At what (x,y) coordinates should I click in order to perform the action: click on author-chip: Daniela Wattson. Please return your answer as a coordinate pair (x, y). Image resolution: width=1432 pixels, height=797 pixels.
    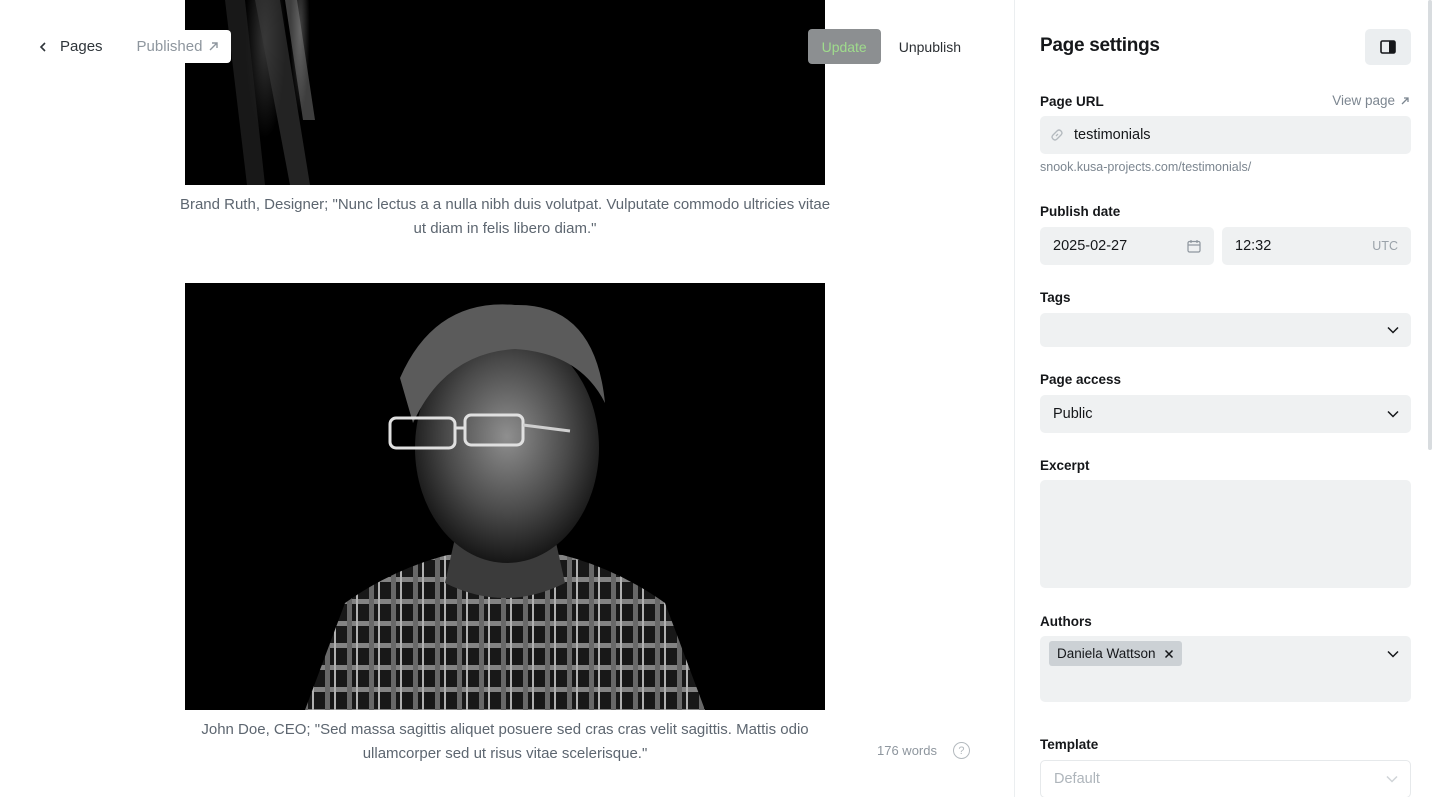
    Looking at the image, I should click on (1115, 653).